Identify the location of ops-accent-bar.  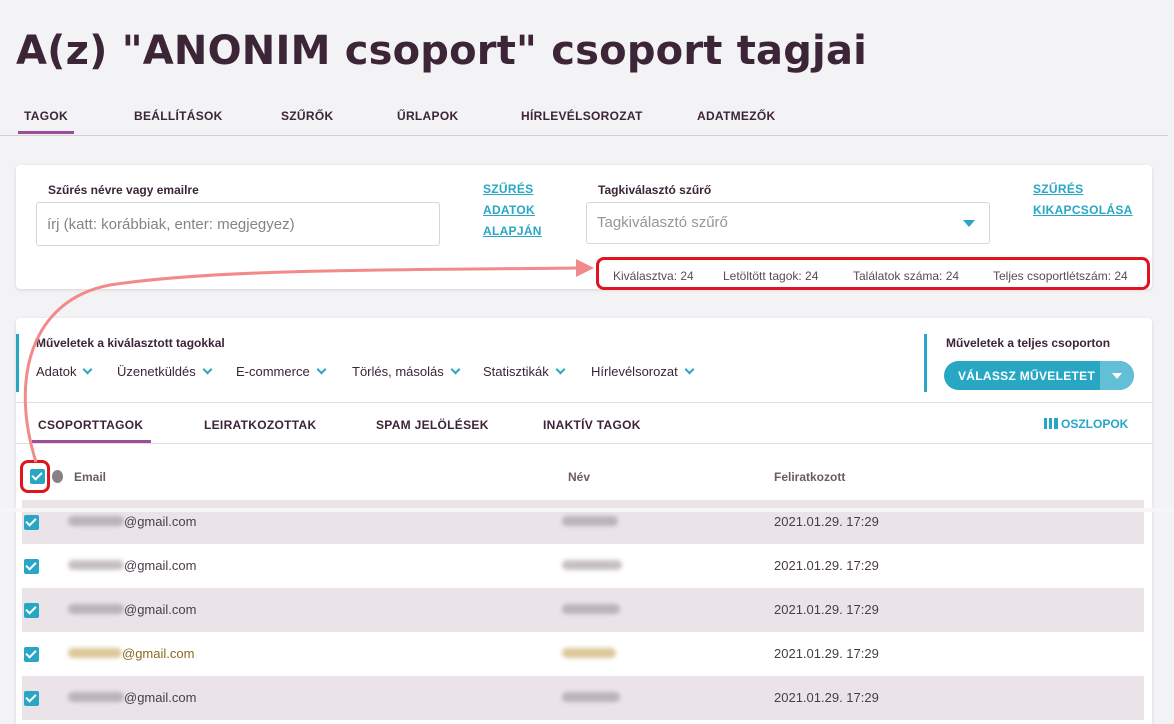
(17, 363).